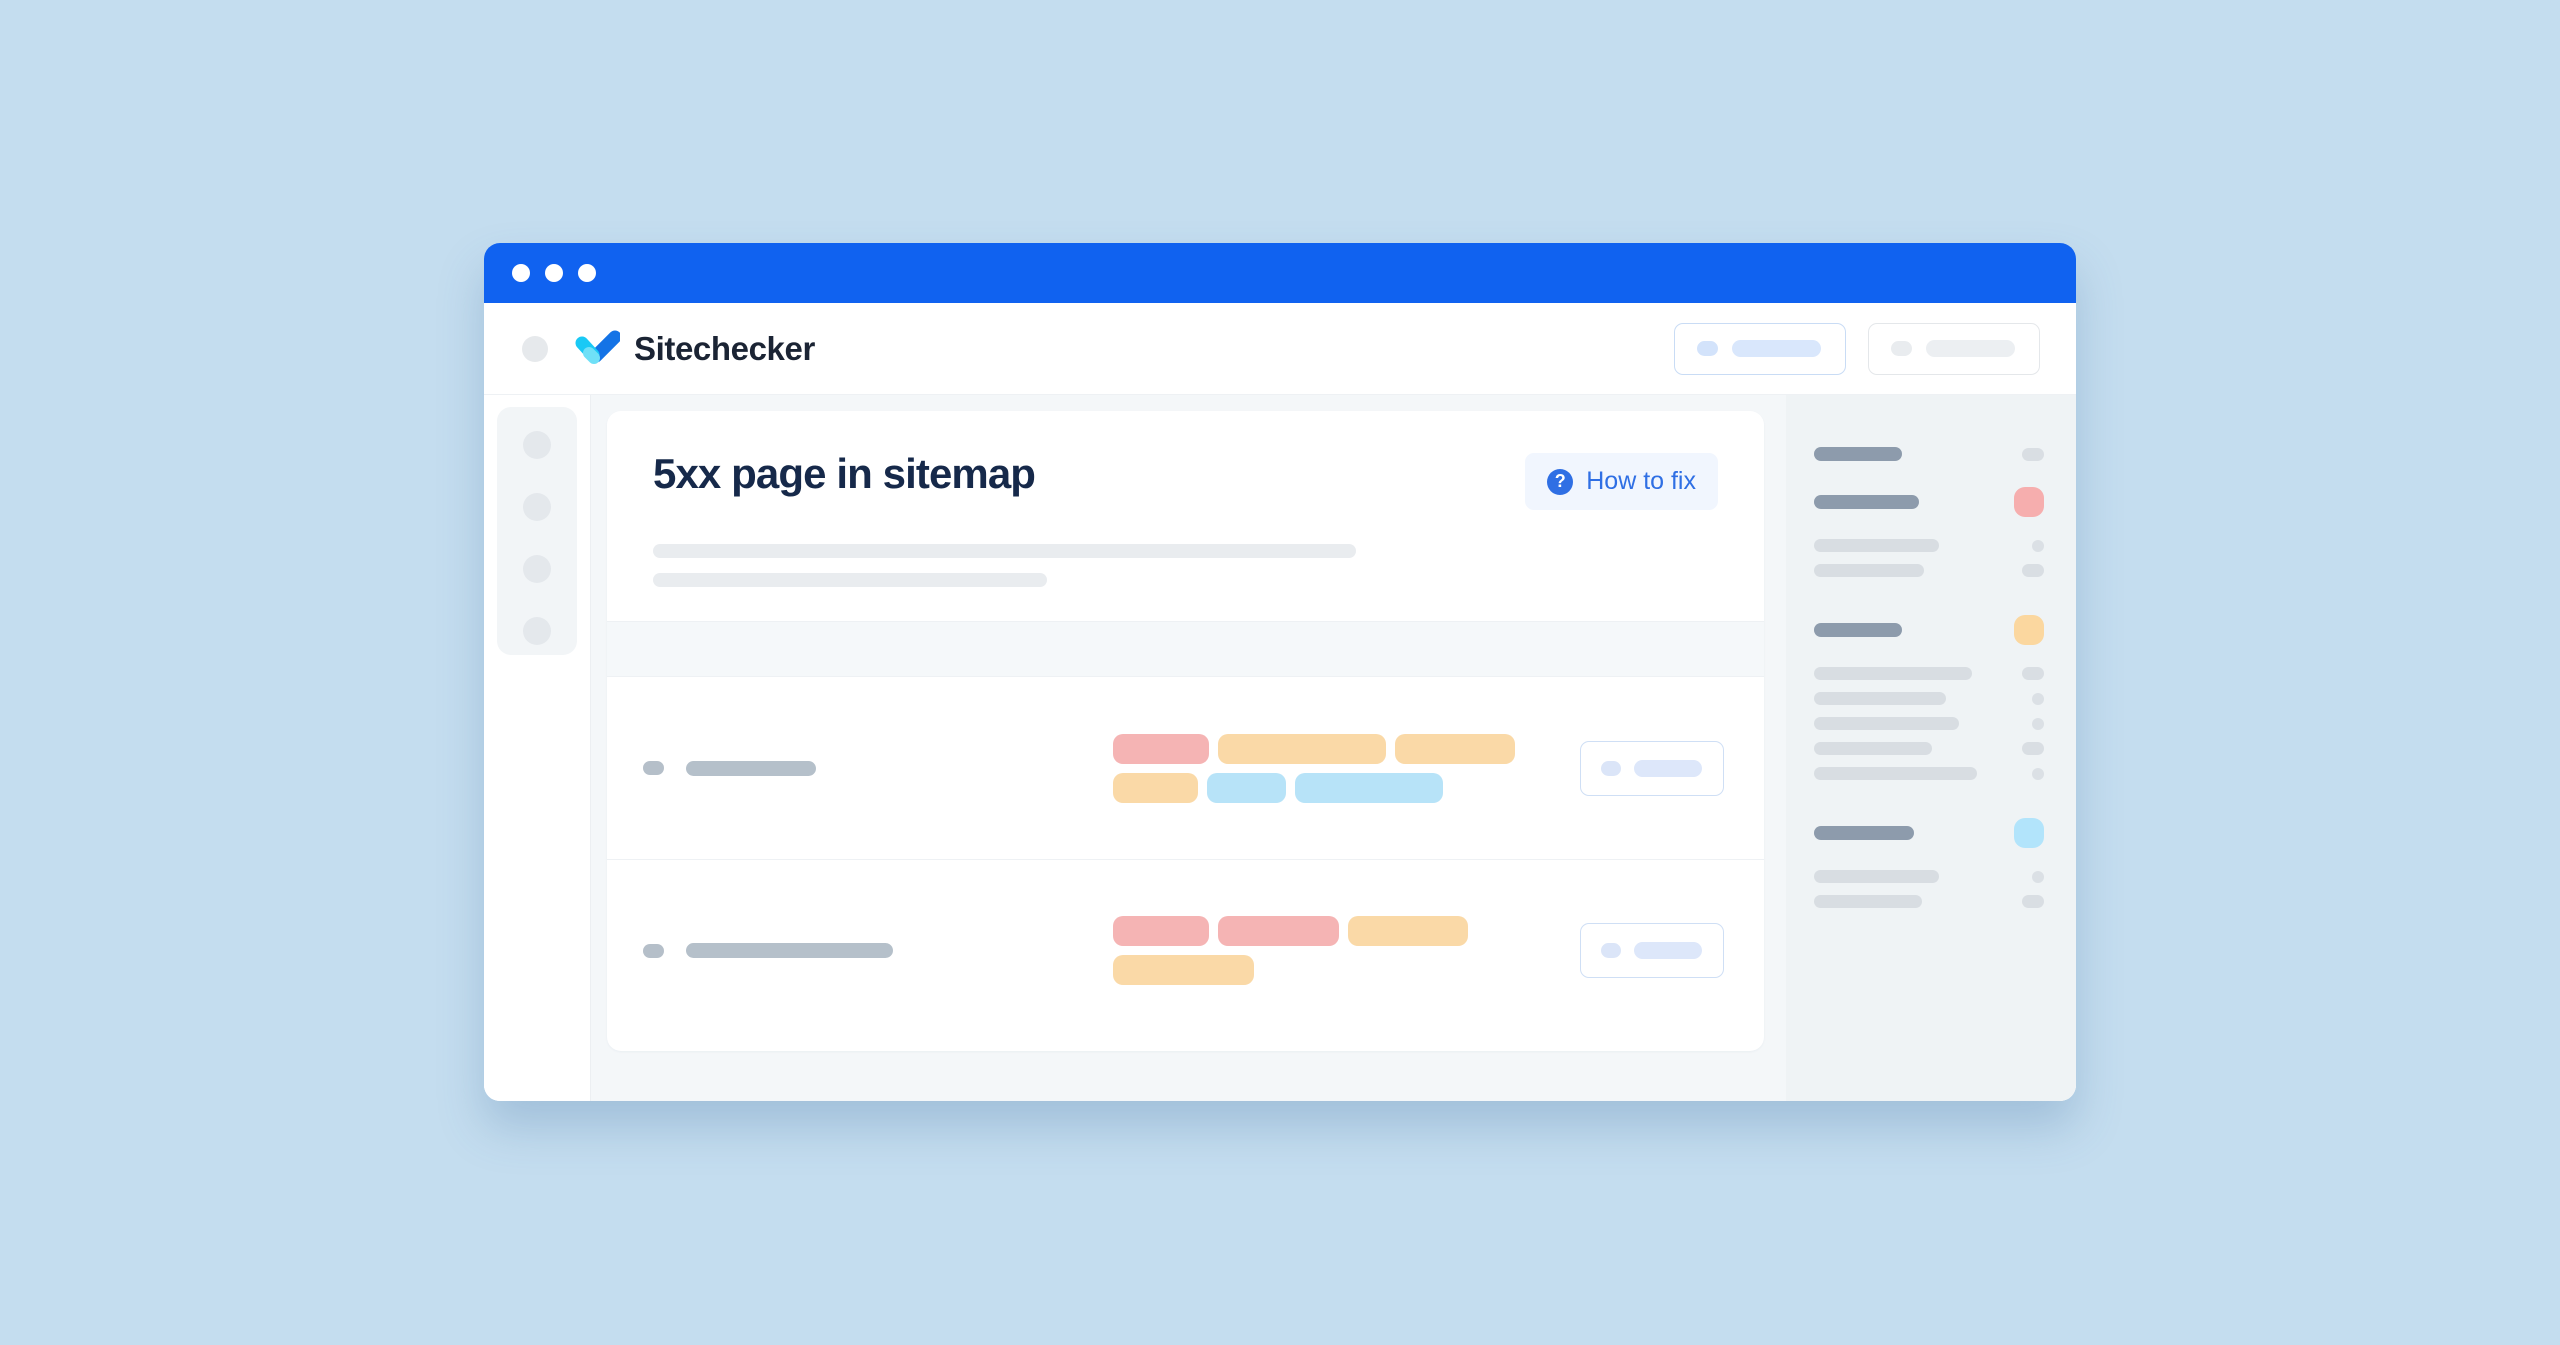 The width and height of the screenshot is (2560, 1345). Describe the element at coordinates (1280, 349) in the screenshot. I see `app-header: Sitechecker` at that location.